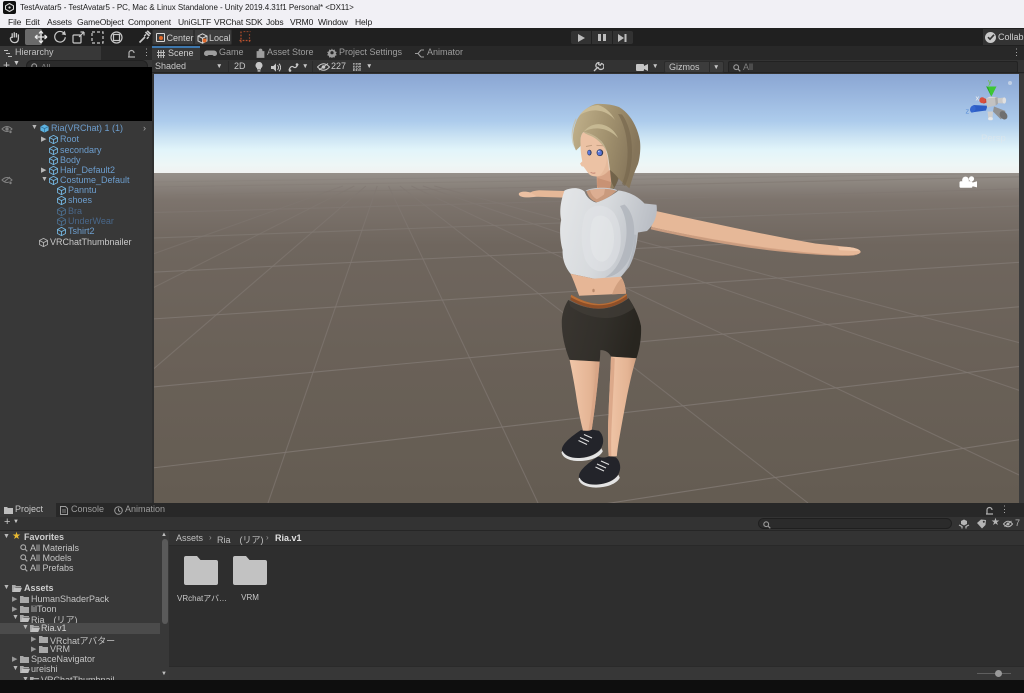 Image resolution: width=1024 pixels, height=693 pixels. What do you see at coordinates (978, 98) in the screenshot?
I see `svg-text: x` at bounding box center [978, 98].